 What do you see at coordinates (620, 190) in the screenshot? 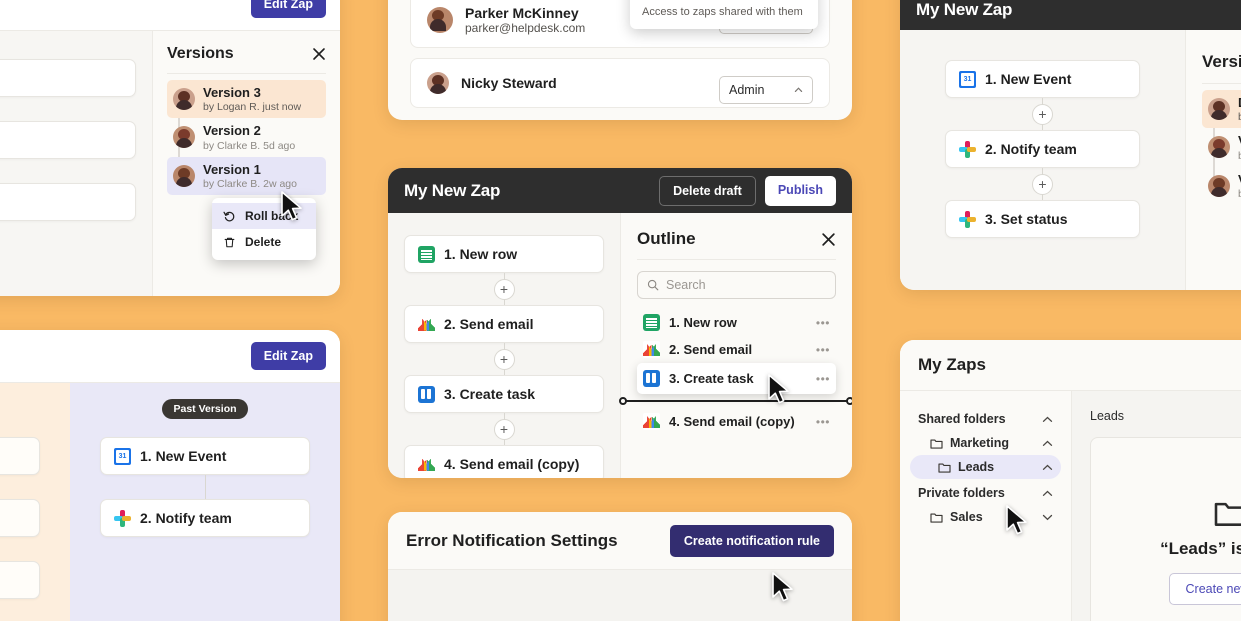
I see `editor-header: My New Zap Delete draft Publish` at bounding box center [620, 190].